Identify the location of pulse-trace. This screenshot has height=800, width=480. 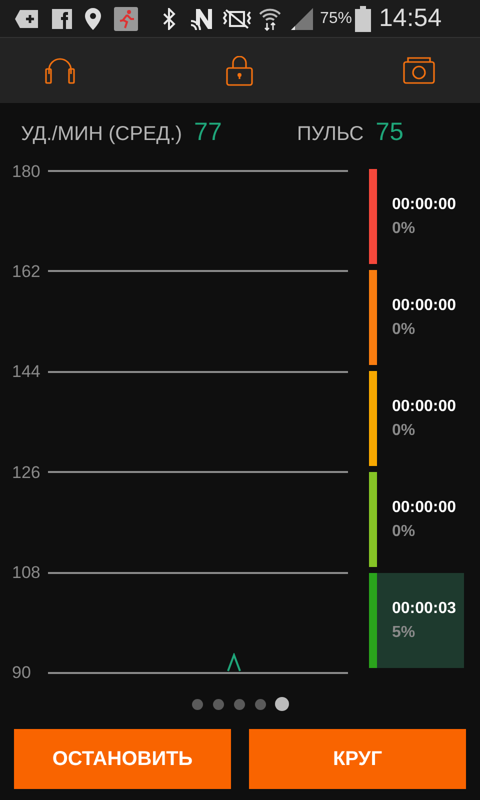
(234, 662).